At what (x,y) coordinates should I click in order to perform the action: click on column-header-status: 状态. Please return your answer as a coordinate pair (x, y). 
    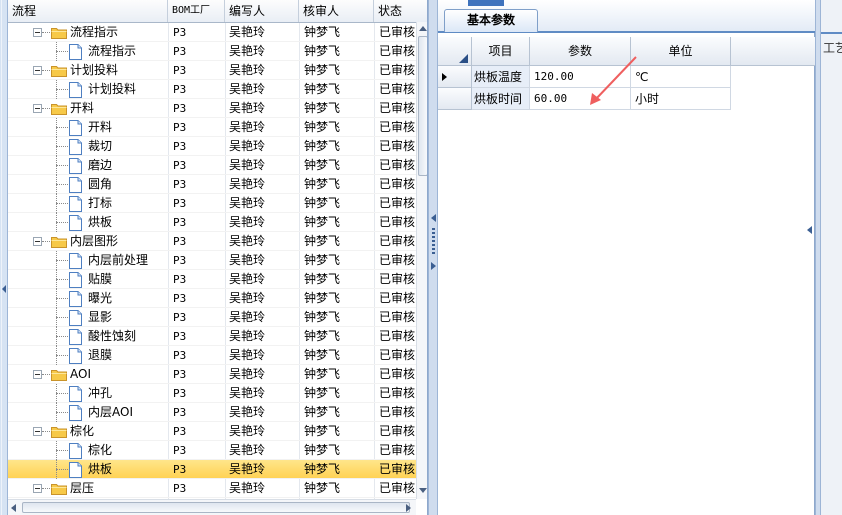
    Looking at the image, I should click on (400, 11).